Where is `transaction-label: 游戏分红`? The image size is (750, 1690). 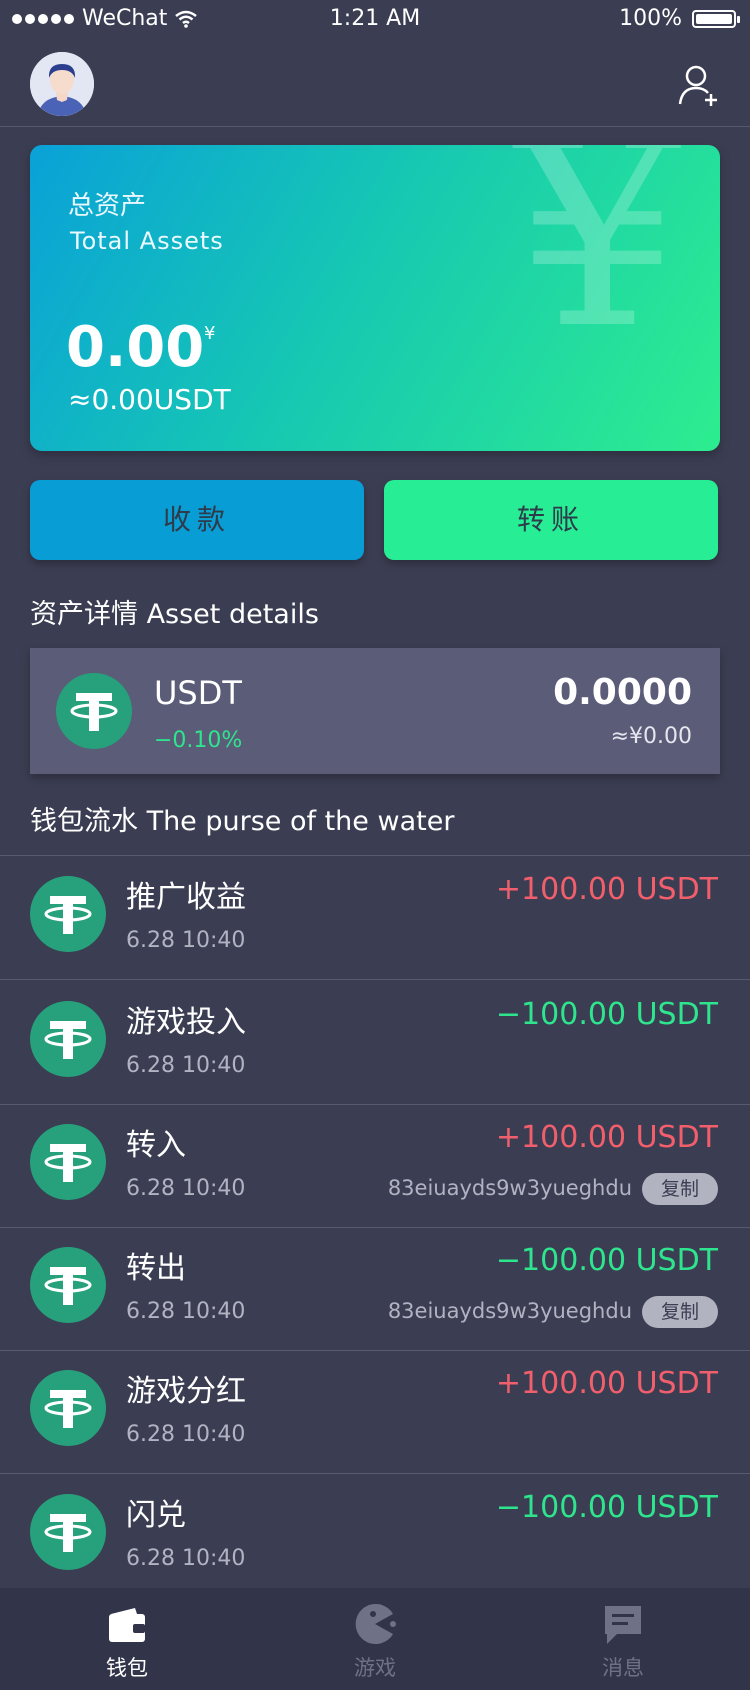 transaction-label: 游戏分红 is located at coordinates (186, 1391).